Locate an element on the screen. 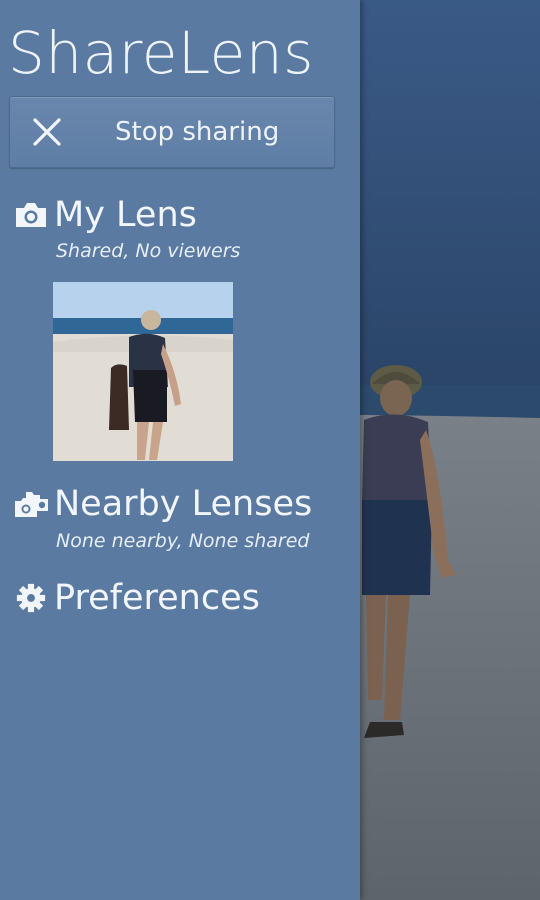 The width and height of the screenshot is (540, 900). my-lens-item: My Lens is located at coordinates (105, 215).